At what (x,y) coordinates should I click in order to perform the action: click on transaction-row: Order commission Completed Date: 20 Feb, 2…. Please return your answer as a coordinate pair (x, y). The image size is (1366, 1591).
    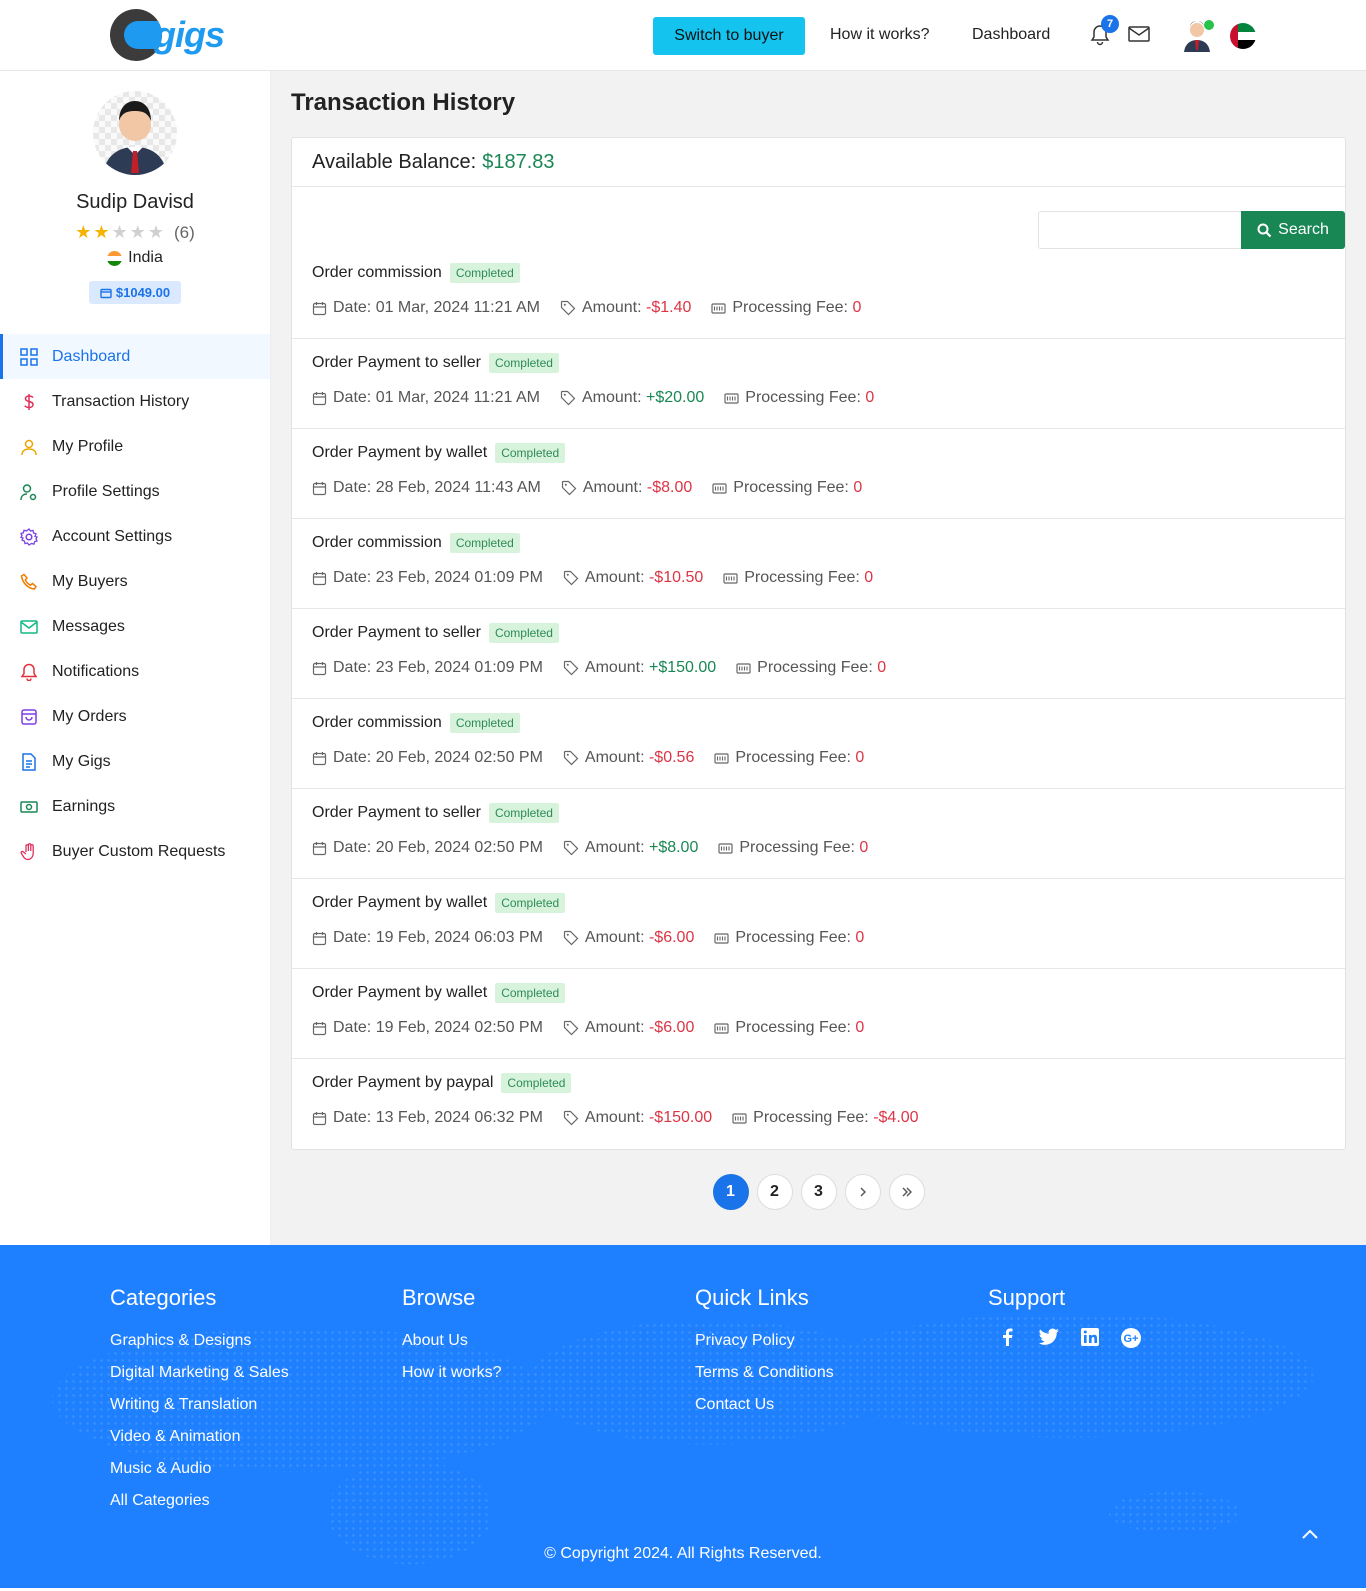
    Looking at the image, I should click on (818, 744).